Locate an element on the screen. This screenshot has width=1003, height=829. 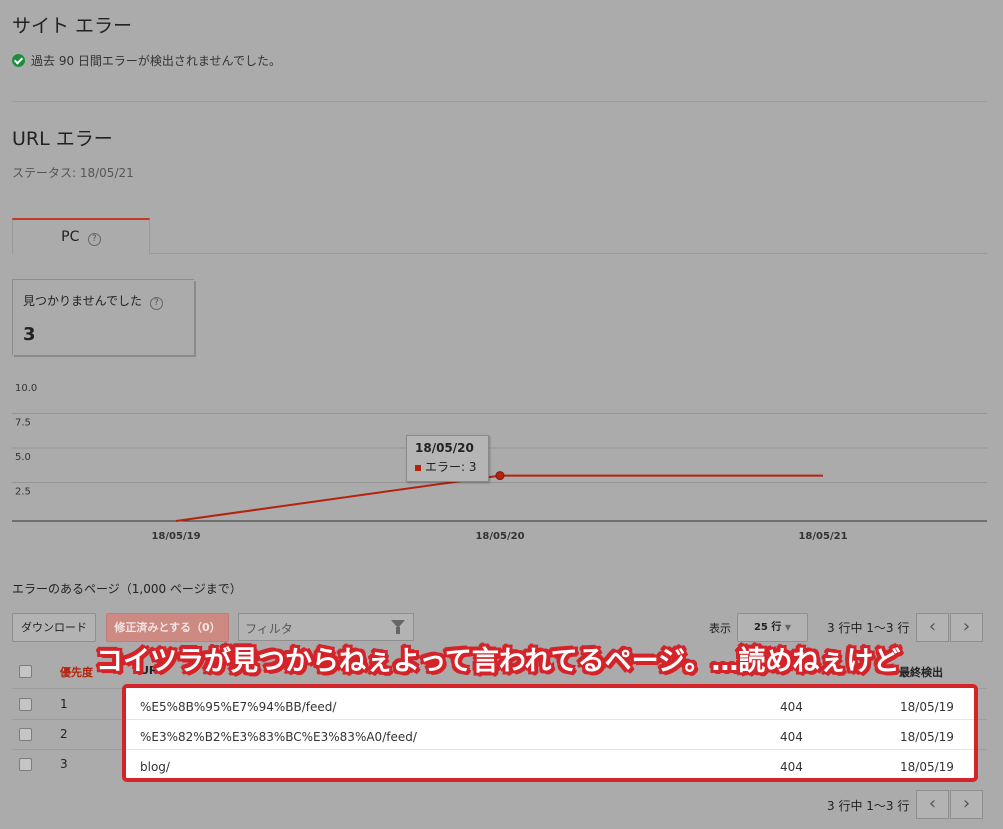
priority-column-header: 優先度 is located at coordinates (76, 672).